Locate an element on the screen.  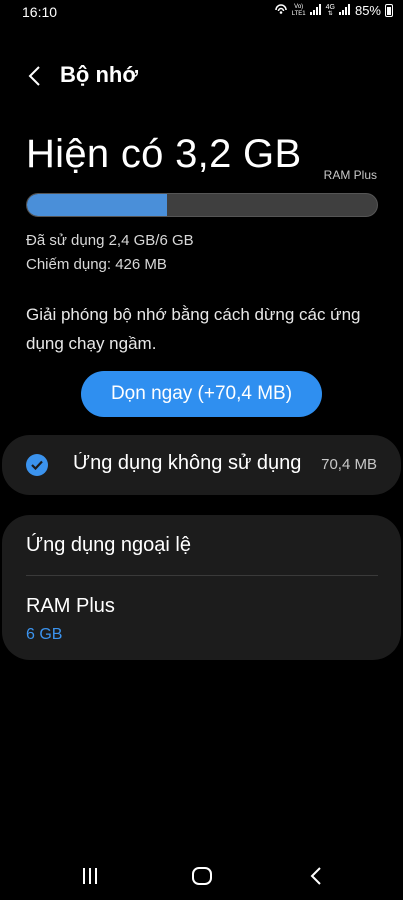
page-title: Bộ nhớ is located at coordinates (99, 74).